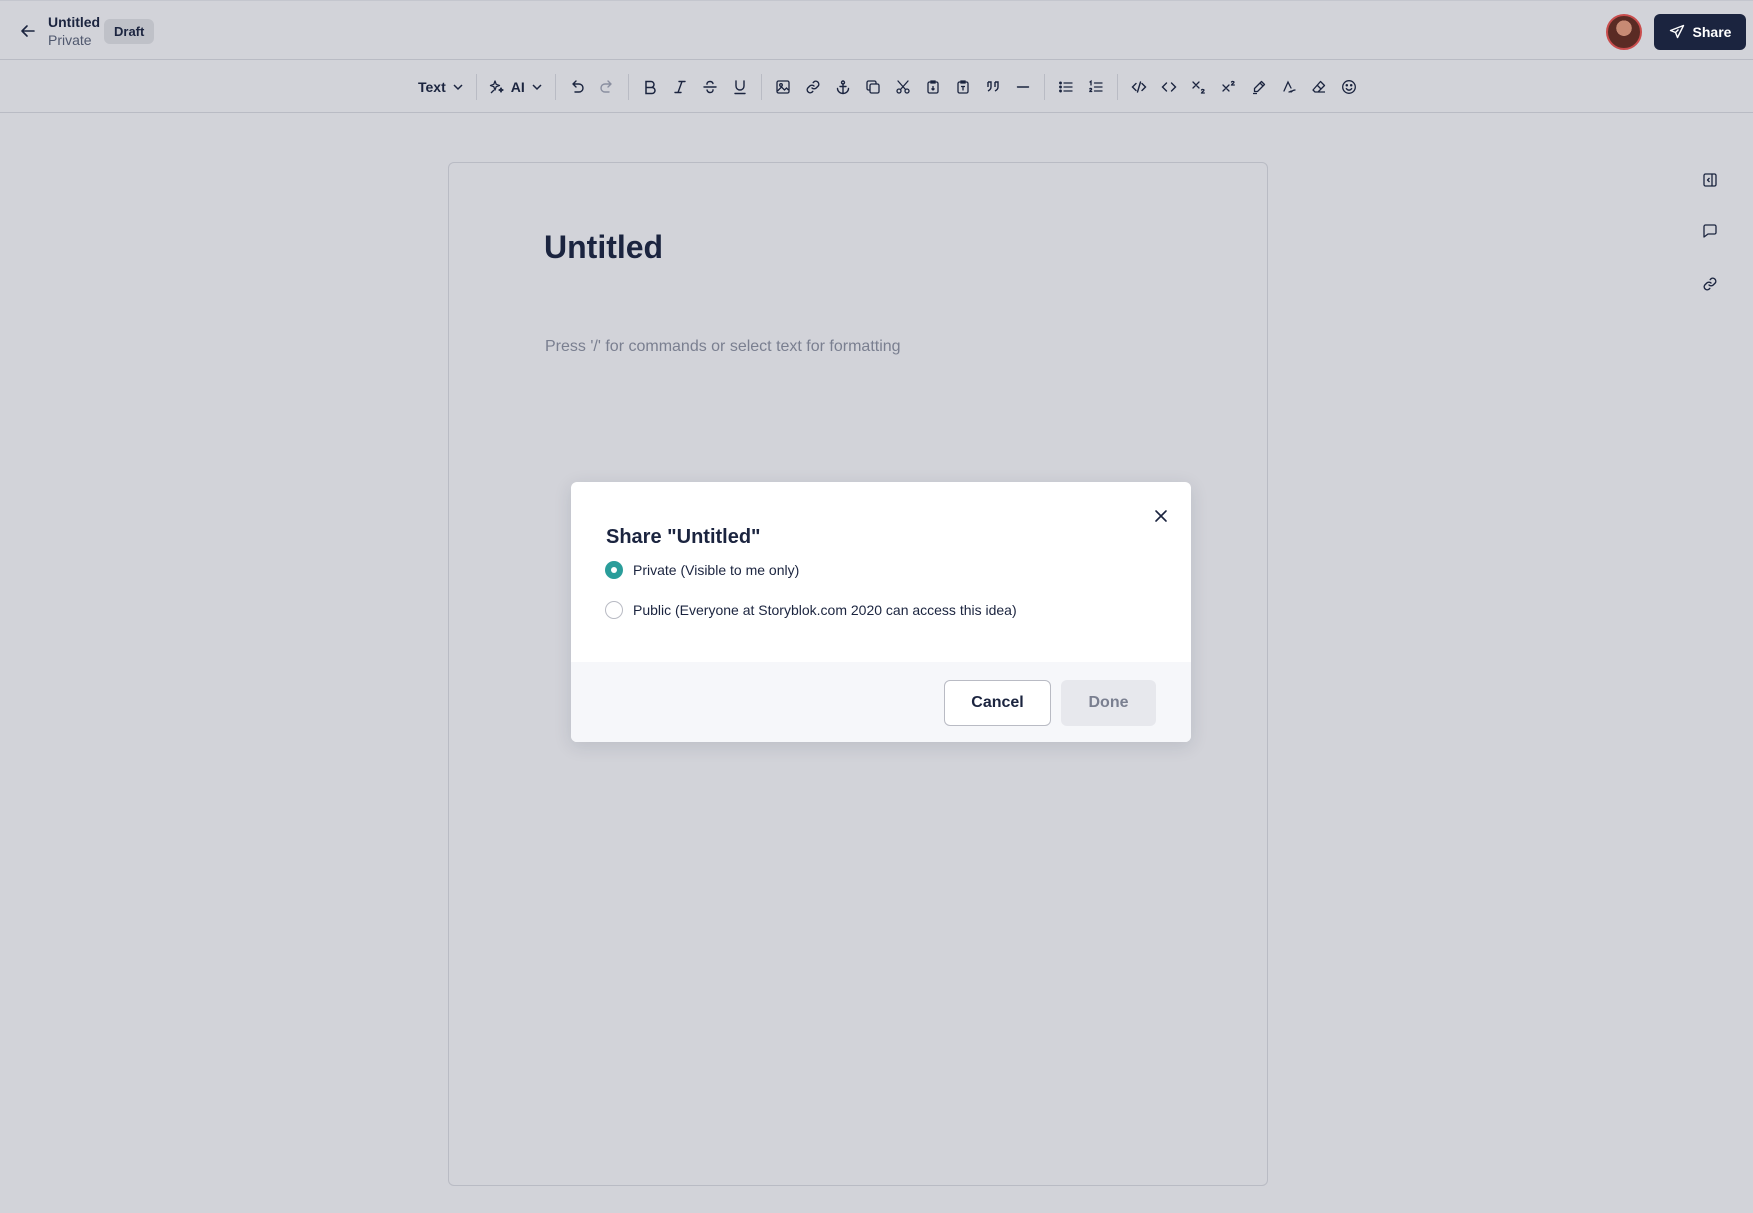 The image size is (1753, 1213). What do you see at coordinates (1259, 87) in the screenshot?
I see `highlight-icon` at bounding box center [1259, 87].